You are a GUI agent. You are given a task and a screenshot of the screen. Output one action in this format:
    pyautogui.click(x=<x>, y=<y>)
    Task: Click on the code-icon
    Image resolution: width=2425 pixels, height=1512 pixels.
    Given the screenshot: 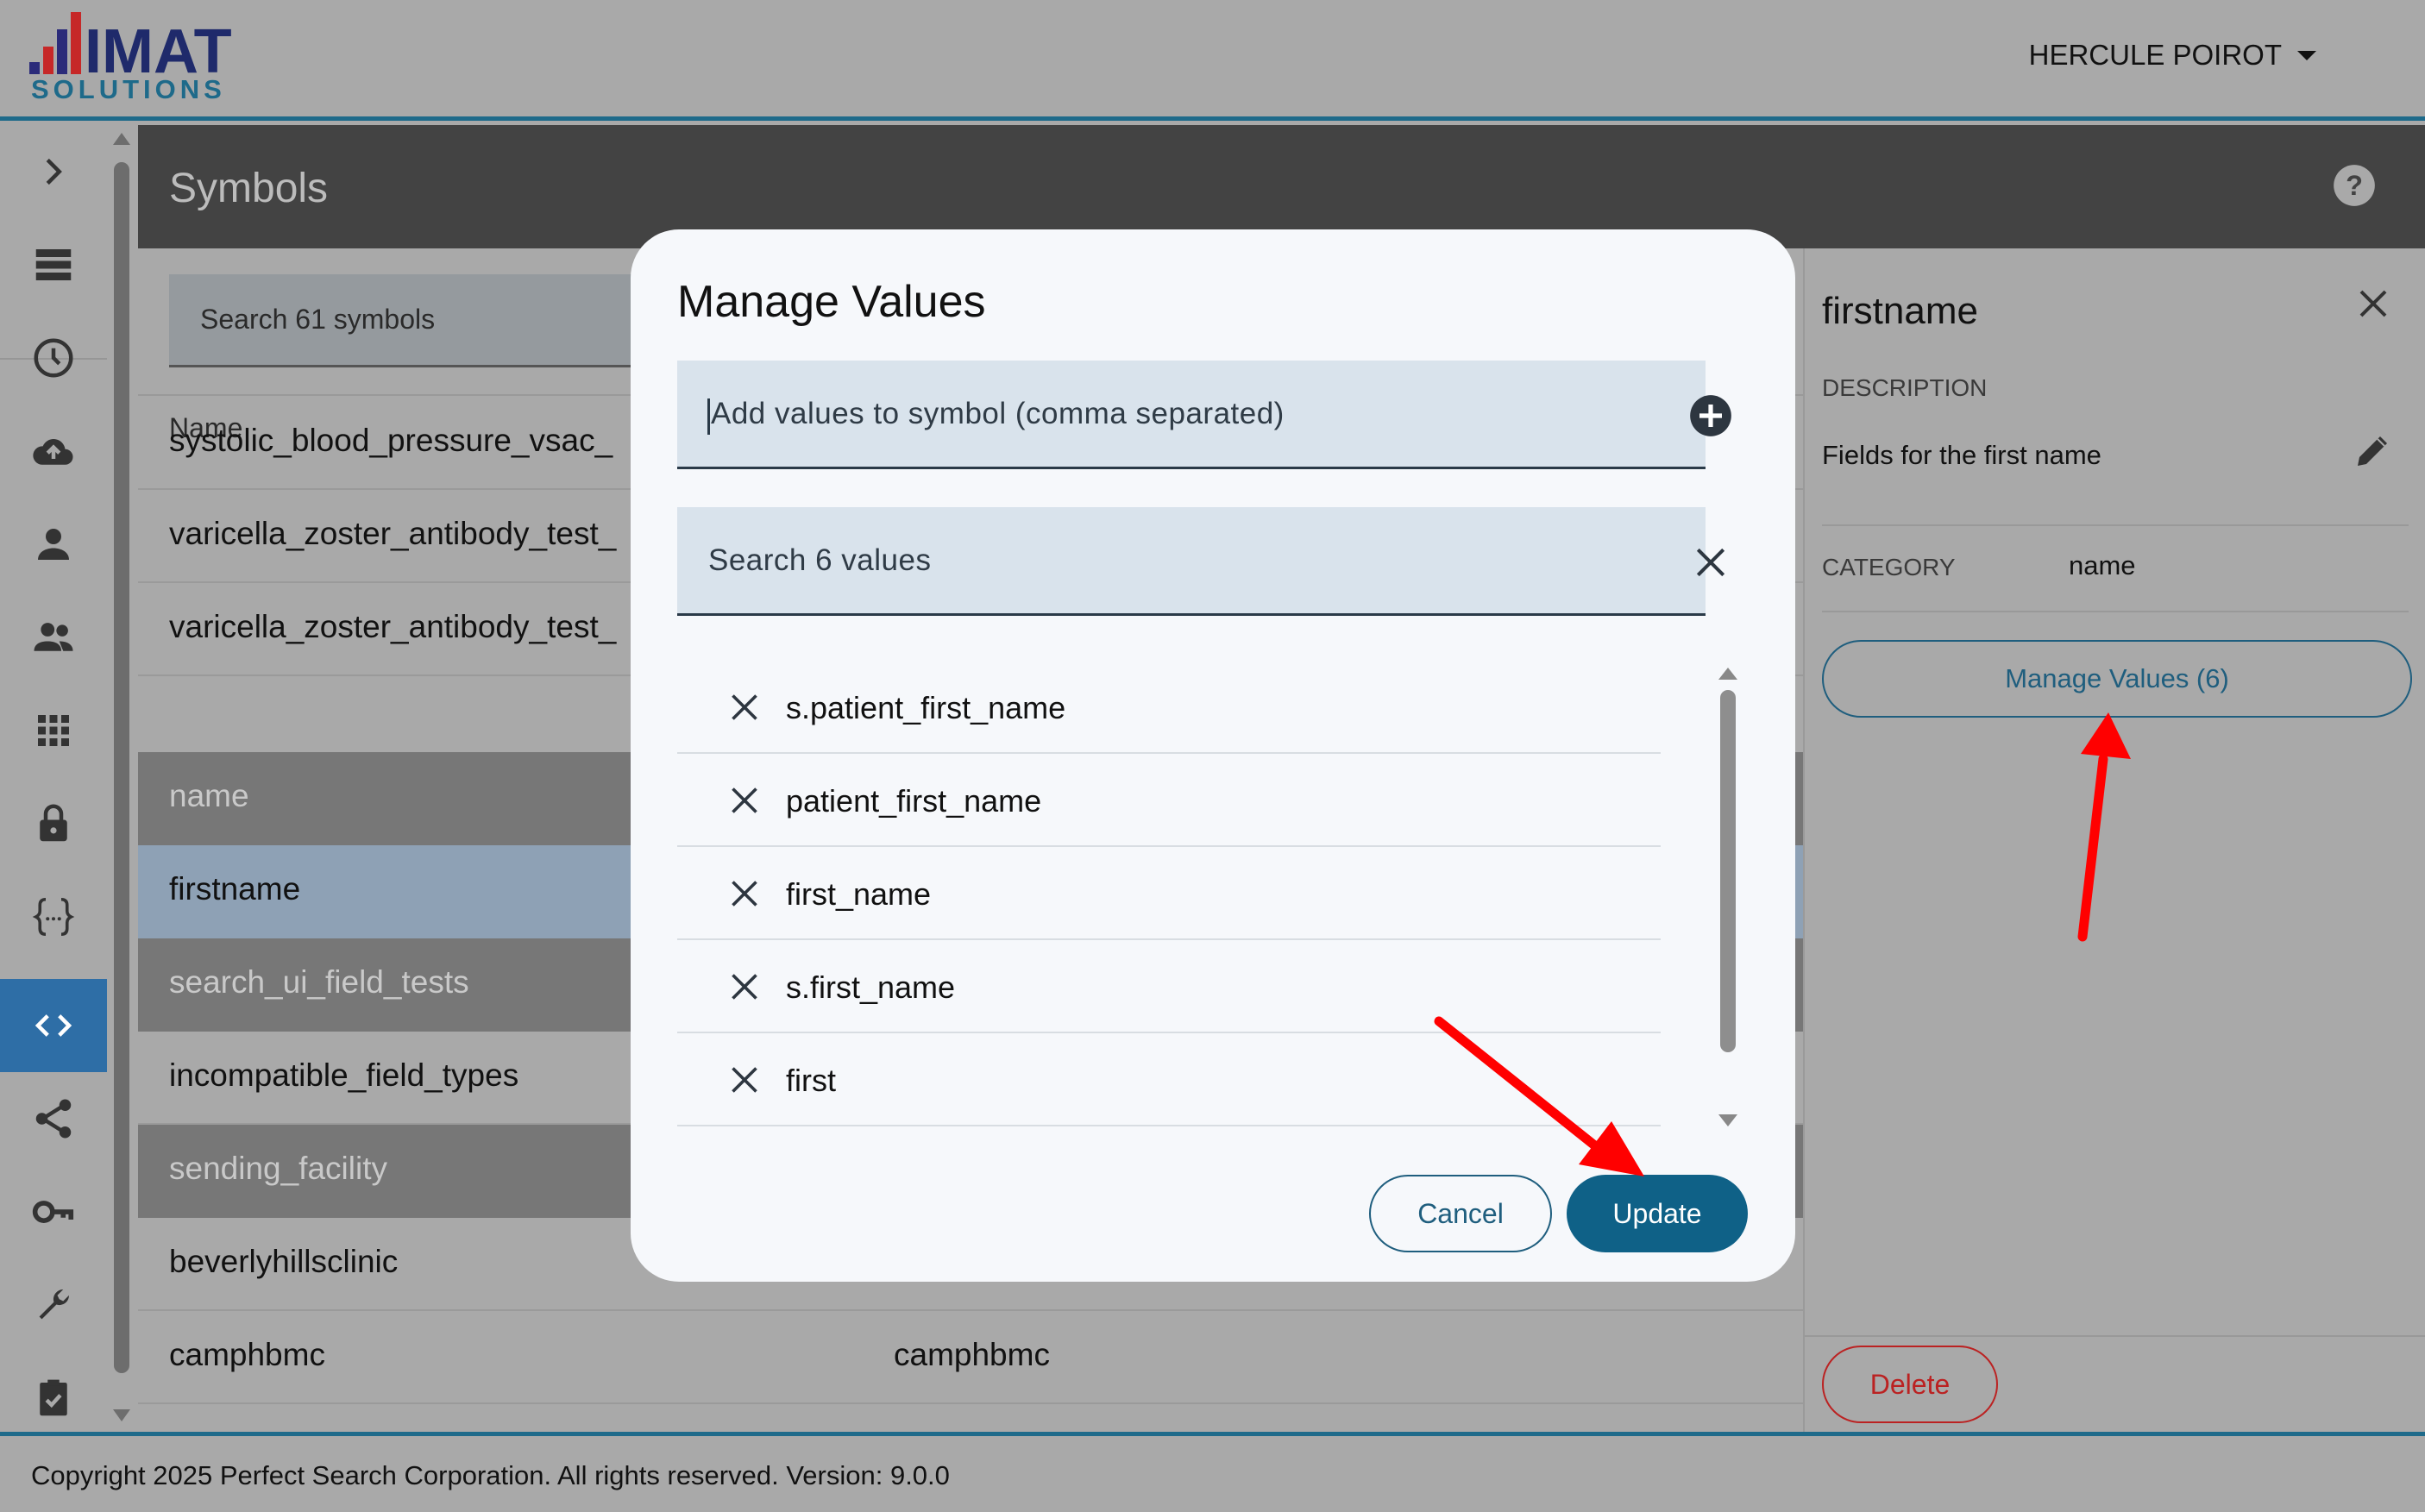 What is the action you would take?
    pyautogui.click(x=53, y=1025)
    